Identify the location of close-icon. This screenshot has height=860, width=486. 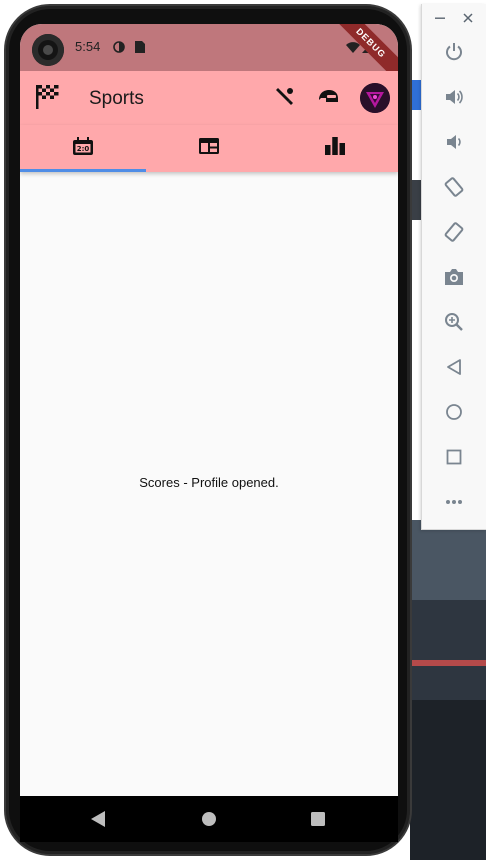
(468, 18).